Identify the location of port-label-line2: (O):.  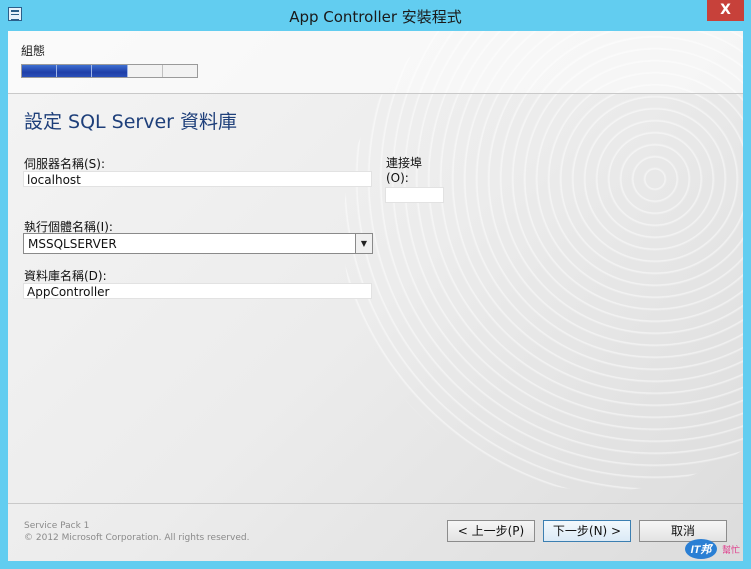
(397, 178).